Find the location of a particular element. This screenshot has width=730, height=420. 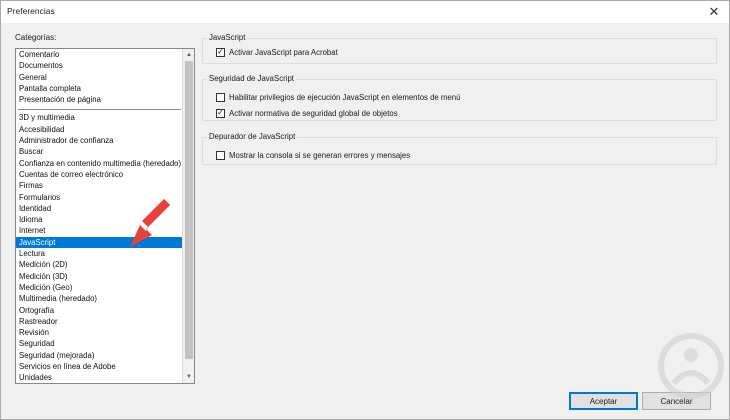

close-icon: ✕ is located at coordinates (714, 12).